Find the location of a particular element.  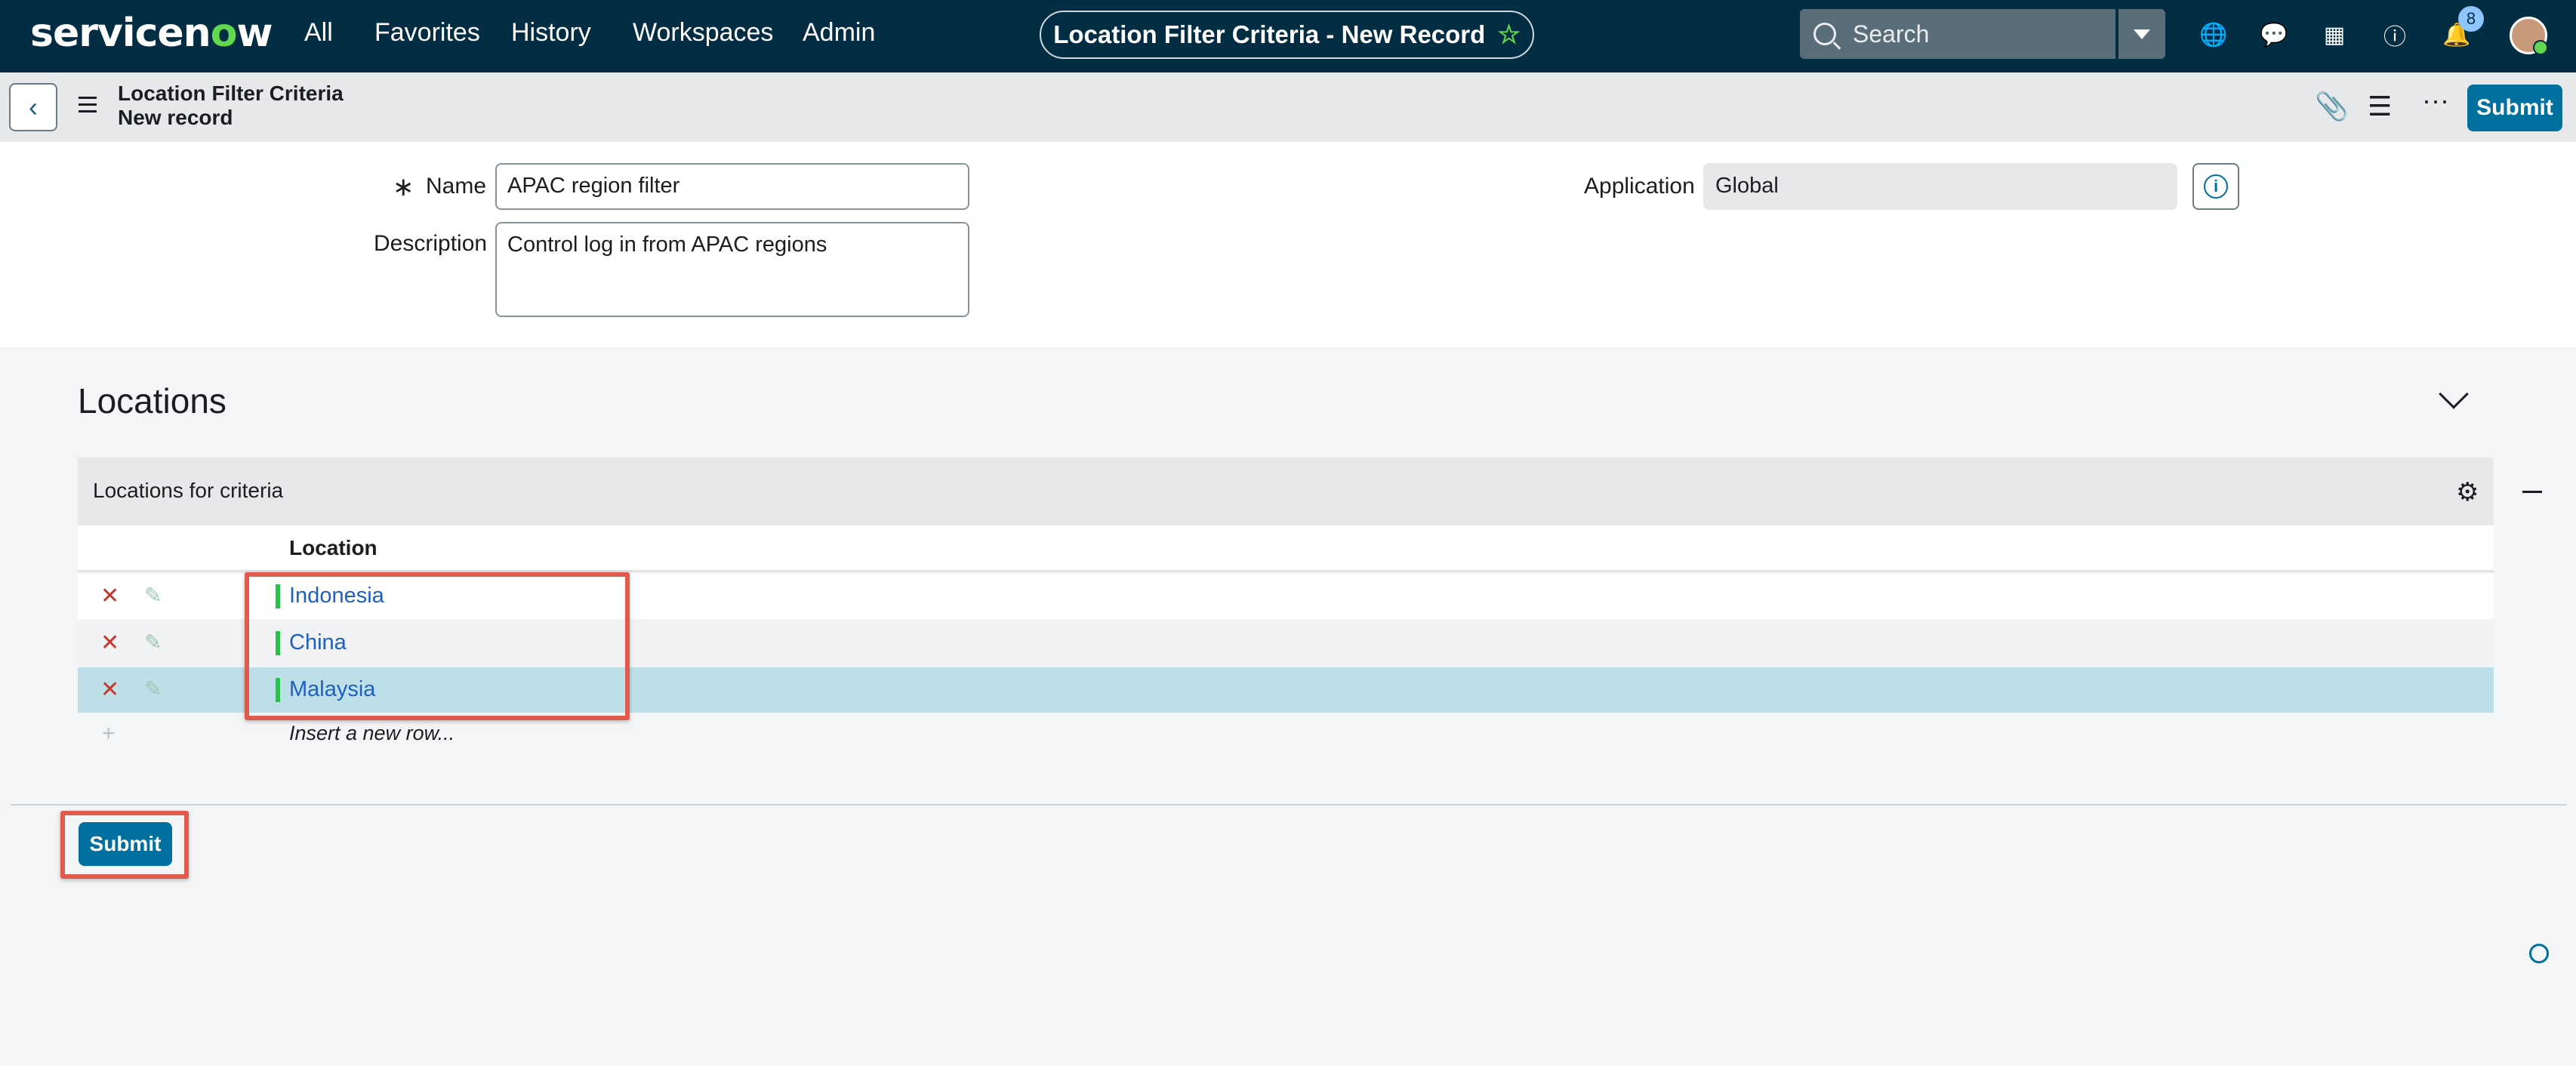

minimize-icon is located at coordinates (2532, 492).